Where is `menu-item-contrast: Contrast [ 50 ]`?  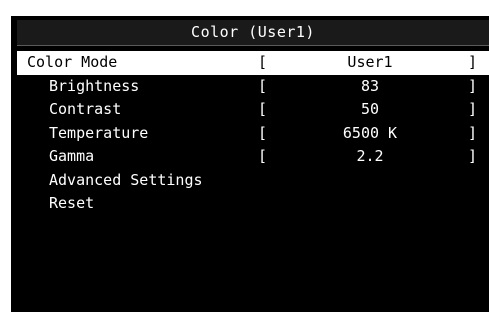 menu-item-contrast: Contrast [ 50 ] is located at coordinates (253, 110).